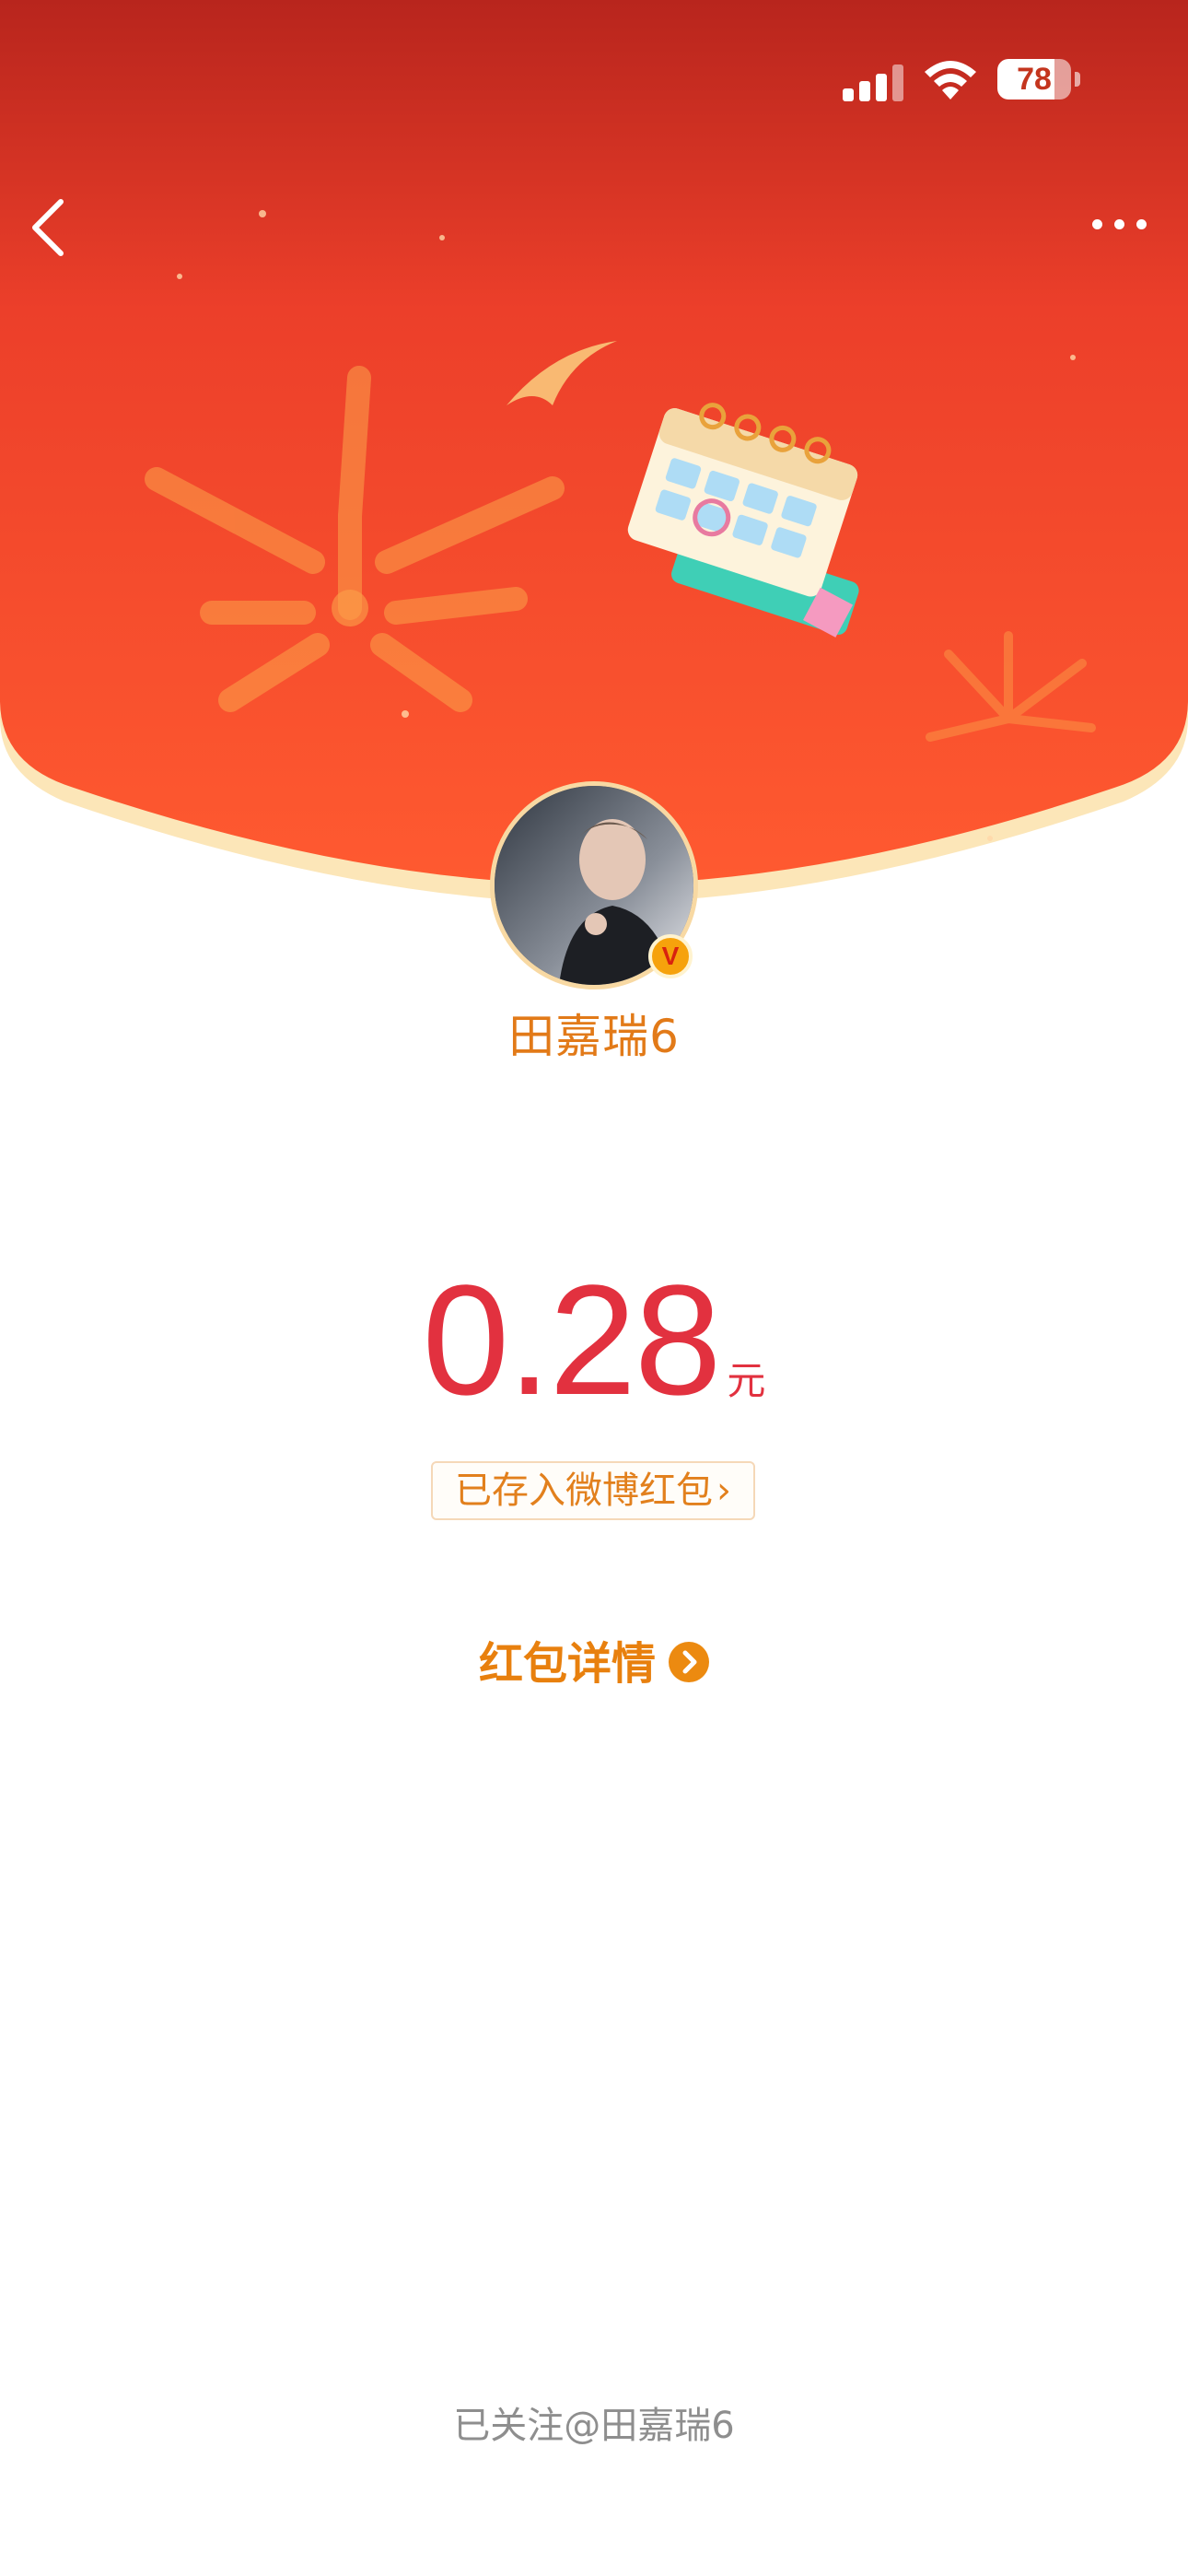  What do you see at coordinates (1034, 79) in the screenshot?
I see `battery-level: 78` at bounding box center [1034, 79].